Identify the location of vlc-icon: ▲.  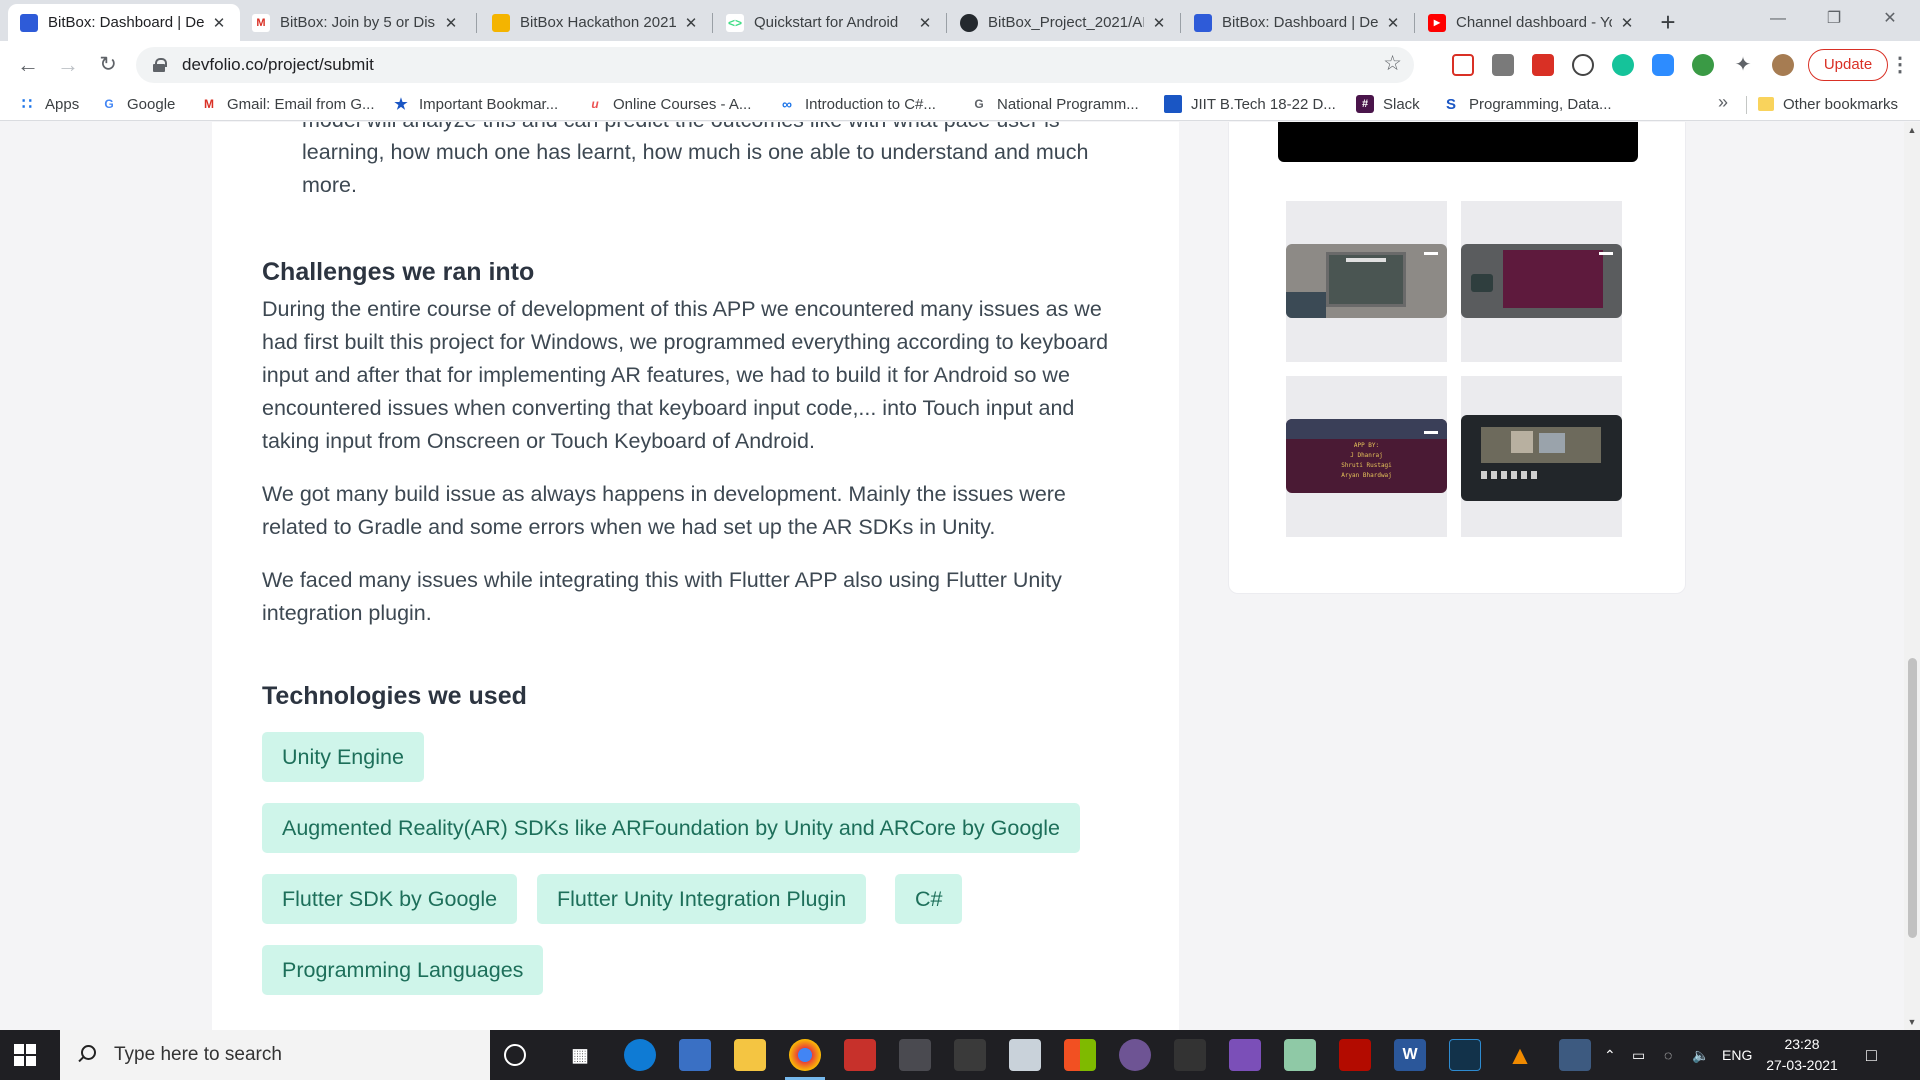
(1520, 1055).